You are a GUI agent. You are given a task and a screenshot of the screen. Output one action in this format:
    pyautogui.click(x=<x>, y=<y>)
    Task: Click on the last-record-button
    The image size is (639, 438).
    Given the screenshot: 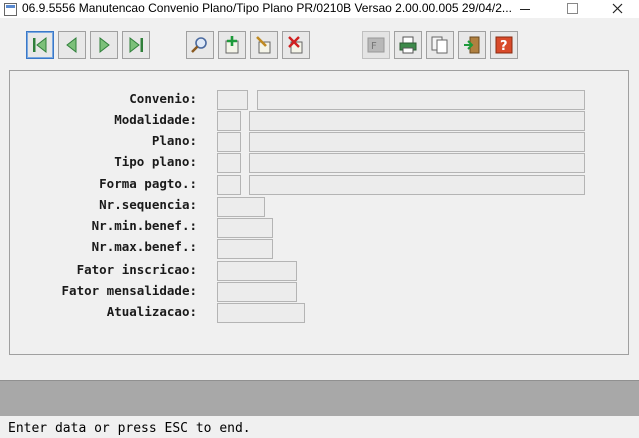 What is the action you would take?
    pyautogui.click(x=136, y=45)
    